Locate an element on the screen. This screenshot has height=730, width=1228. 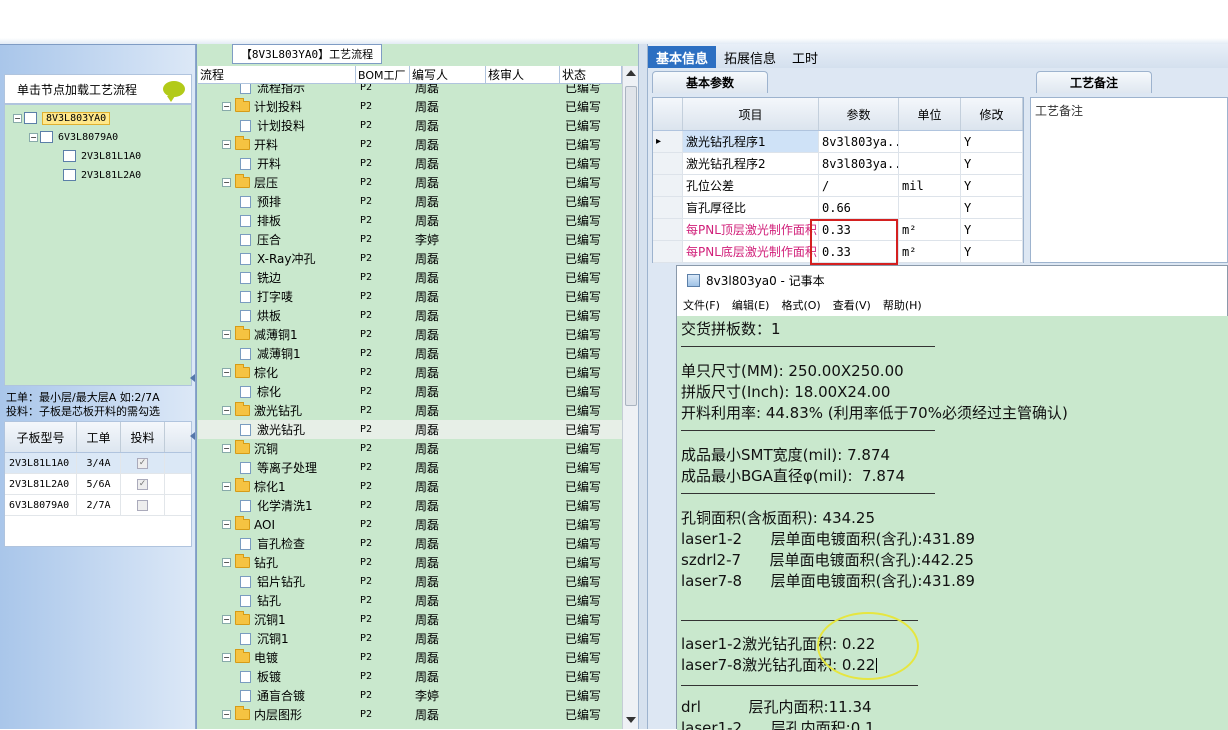
process-row: 打字唛 P2 周磊 已编写 is located at coordinates (410, 296).